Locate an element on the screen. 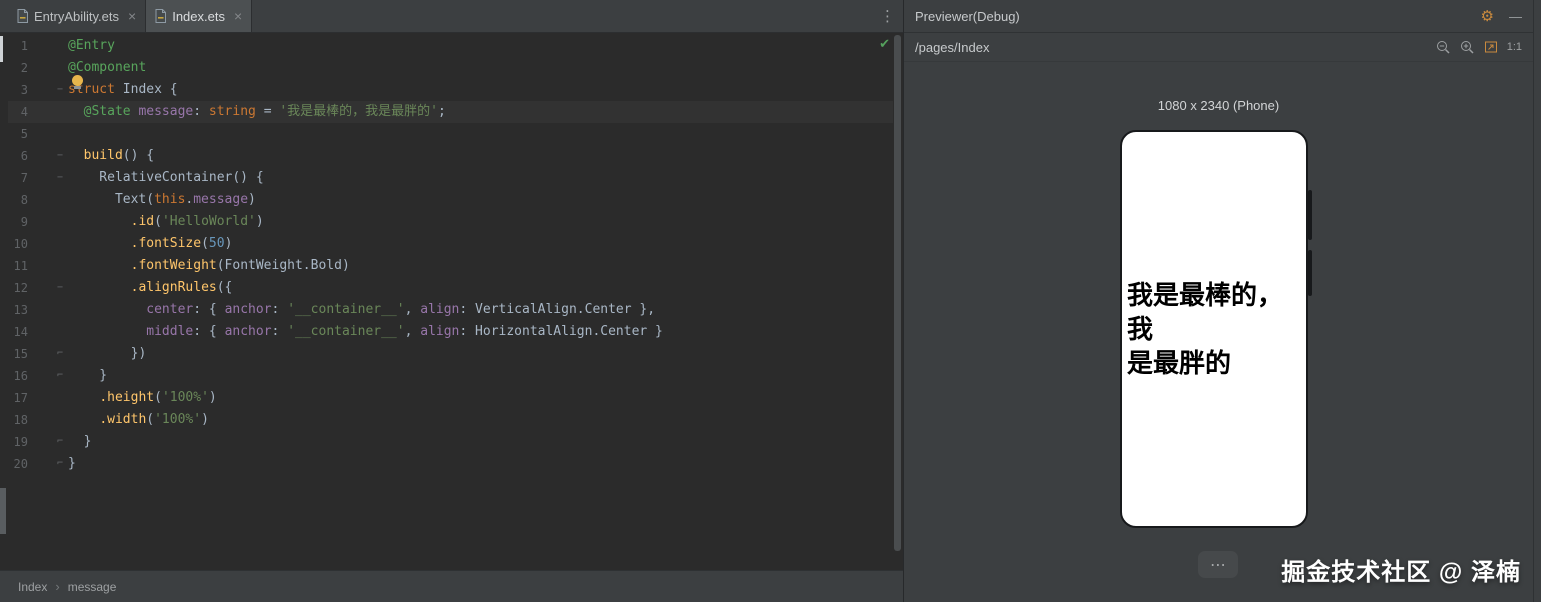 The height and width of the screenshot is (602, 1541). code-token: (FontWeight.Bold) is located at coordinates (283, 265).